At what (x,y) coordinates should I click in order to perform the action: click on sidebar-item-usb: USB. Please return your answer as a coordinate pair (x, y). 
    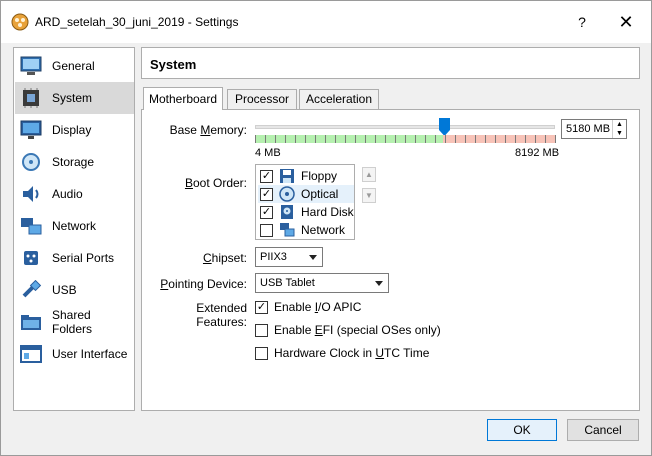
    Looking at the image, I should click on (74, 290).